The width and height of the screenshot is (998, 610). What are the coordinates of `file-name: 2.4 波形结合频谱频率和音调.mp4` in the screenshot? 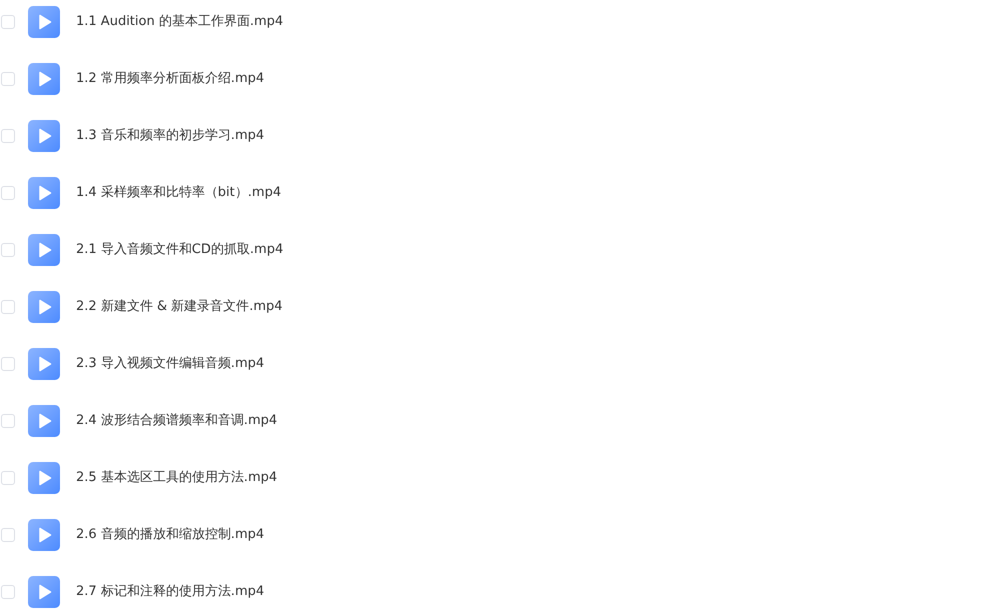 It's located at (177, 420).